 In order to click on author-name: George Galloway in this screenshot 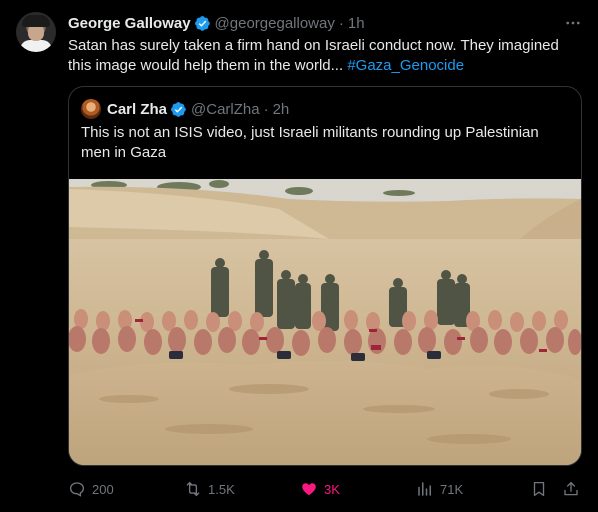, I will do `click(129, 23)`.